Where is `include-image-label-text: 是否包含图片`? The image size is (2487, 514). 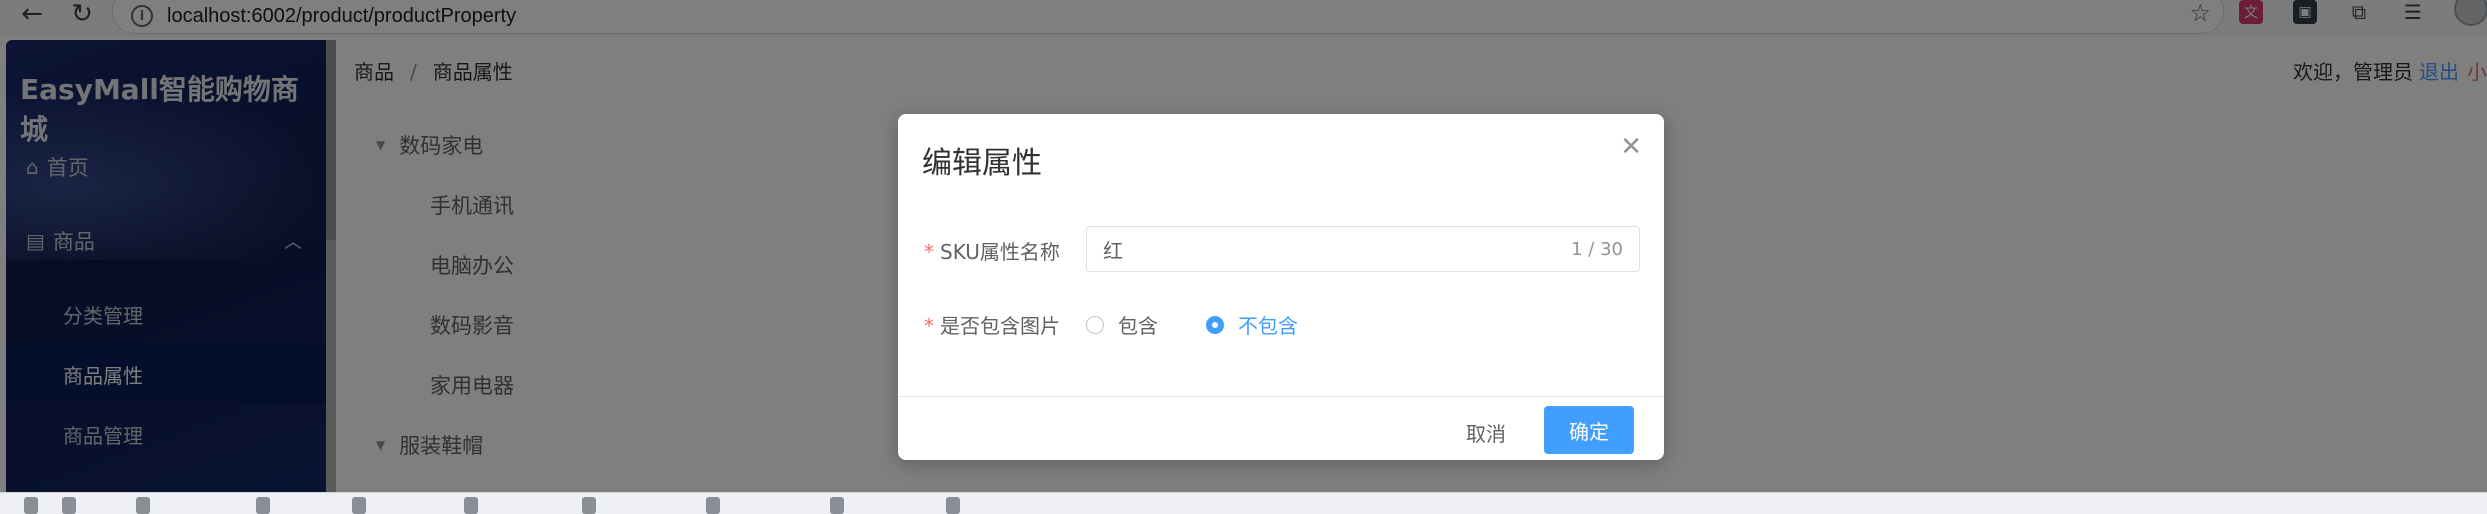
include-image-label-text: 是否包含图片 is located at coordinates (1000, 326).